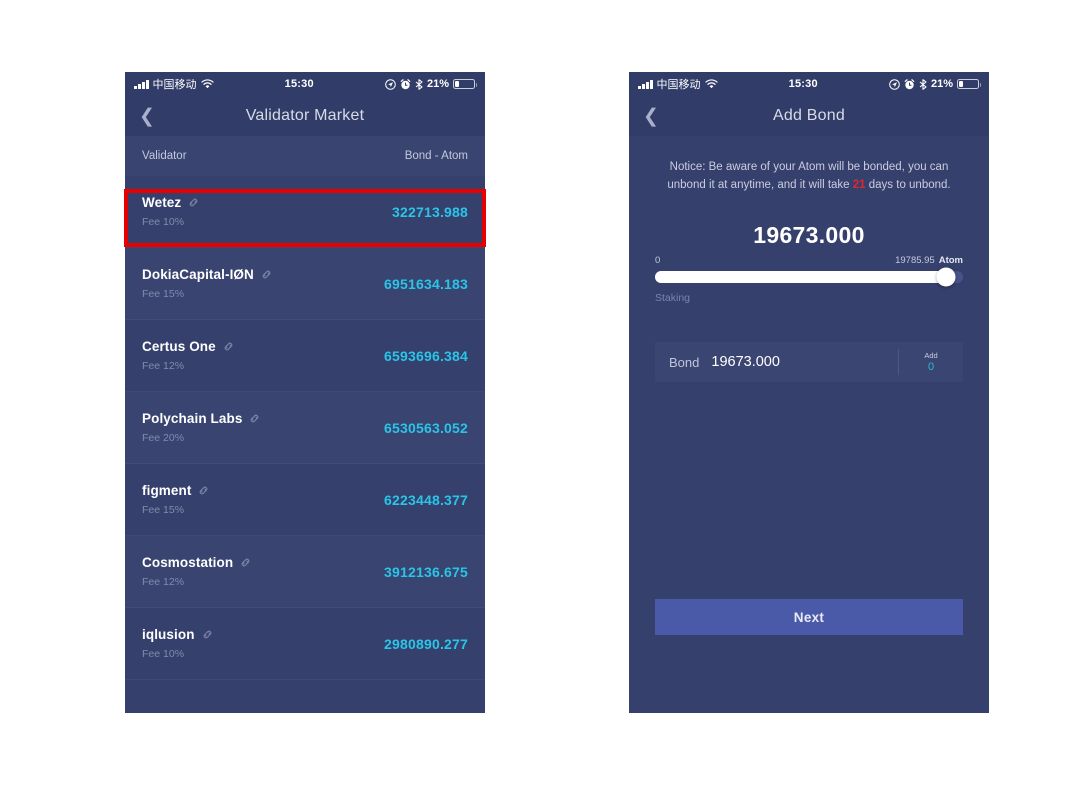 This screenshot has width=1080, height=789. I want to click on validator-row: Polychain Labs Fee 20% 6530563.052, so click(305, 428).